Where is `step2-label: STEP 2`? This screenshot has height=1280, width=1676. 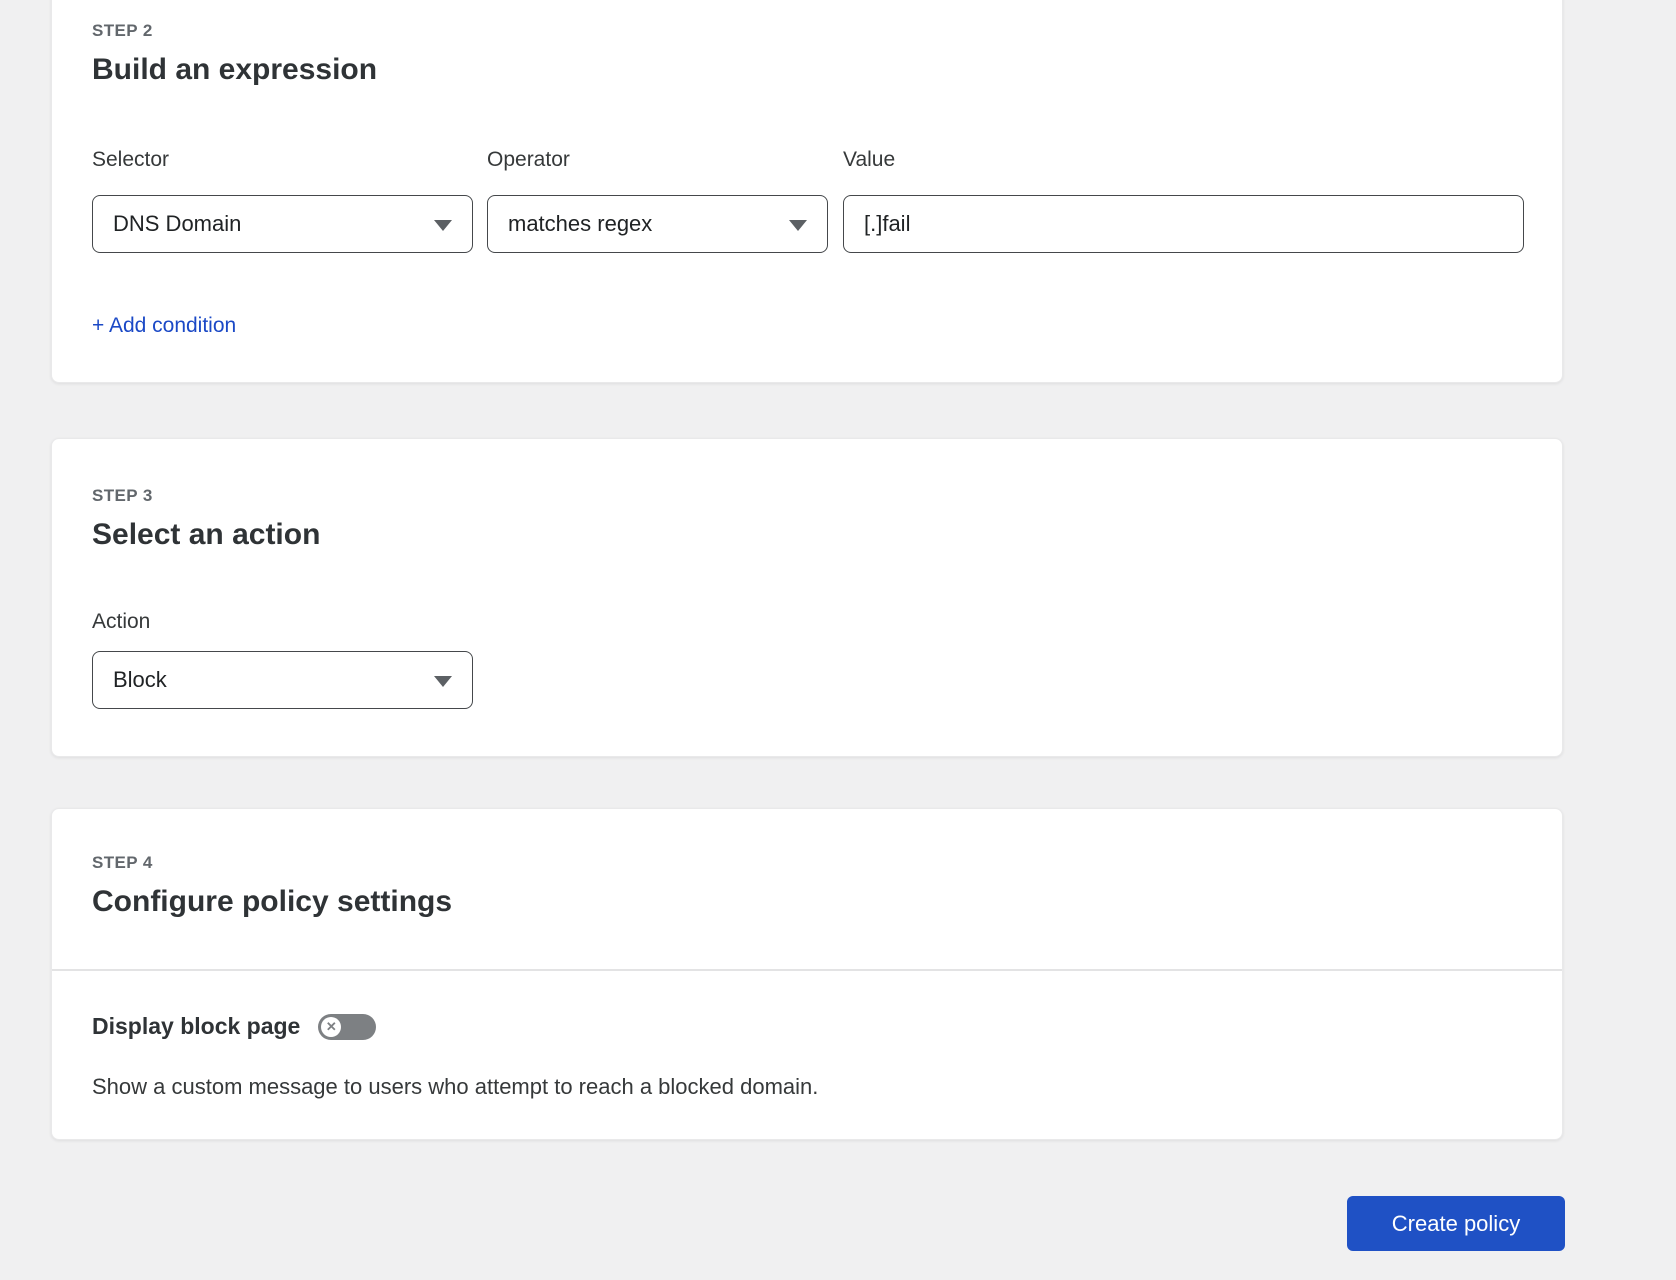 step2-label: STEP 2 is located at coordinates (122, 30).